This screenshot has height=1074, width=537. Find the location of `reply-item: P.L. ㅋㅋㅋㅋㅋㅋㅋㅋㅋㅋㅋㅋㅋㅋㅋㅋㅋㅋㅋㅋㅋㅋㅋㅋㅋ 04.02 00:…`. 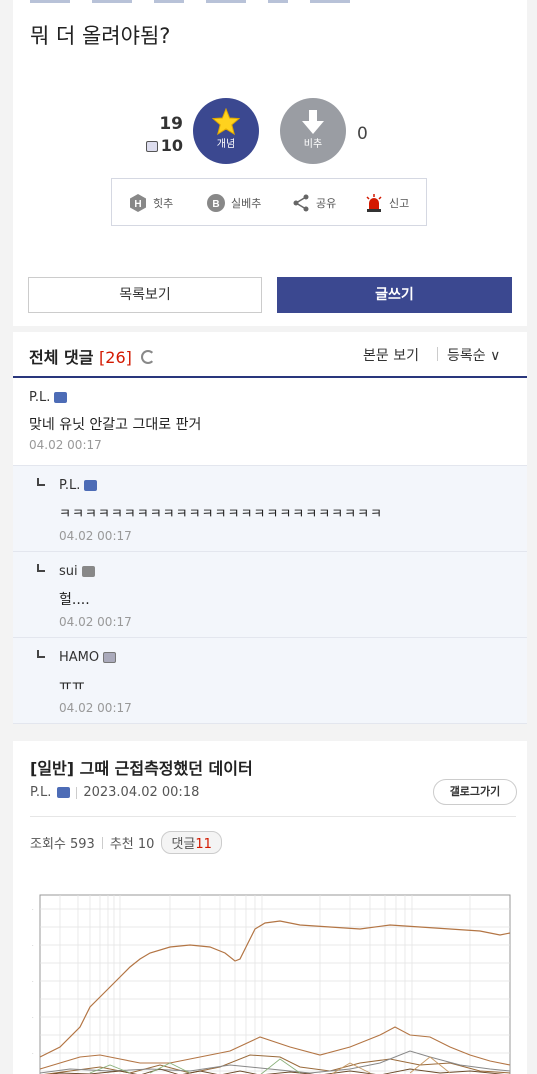

reply-item: P.L. ㅋㅋㅋㅋㅋㅋㅋㅋㅋㅋㅋㅋㅋㅋㅋㅋㅋㅋㅋㅋㅋㅋㅋㅋㅋ 04.02 00:… is located at coordinates (270, 509).